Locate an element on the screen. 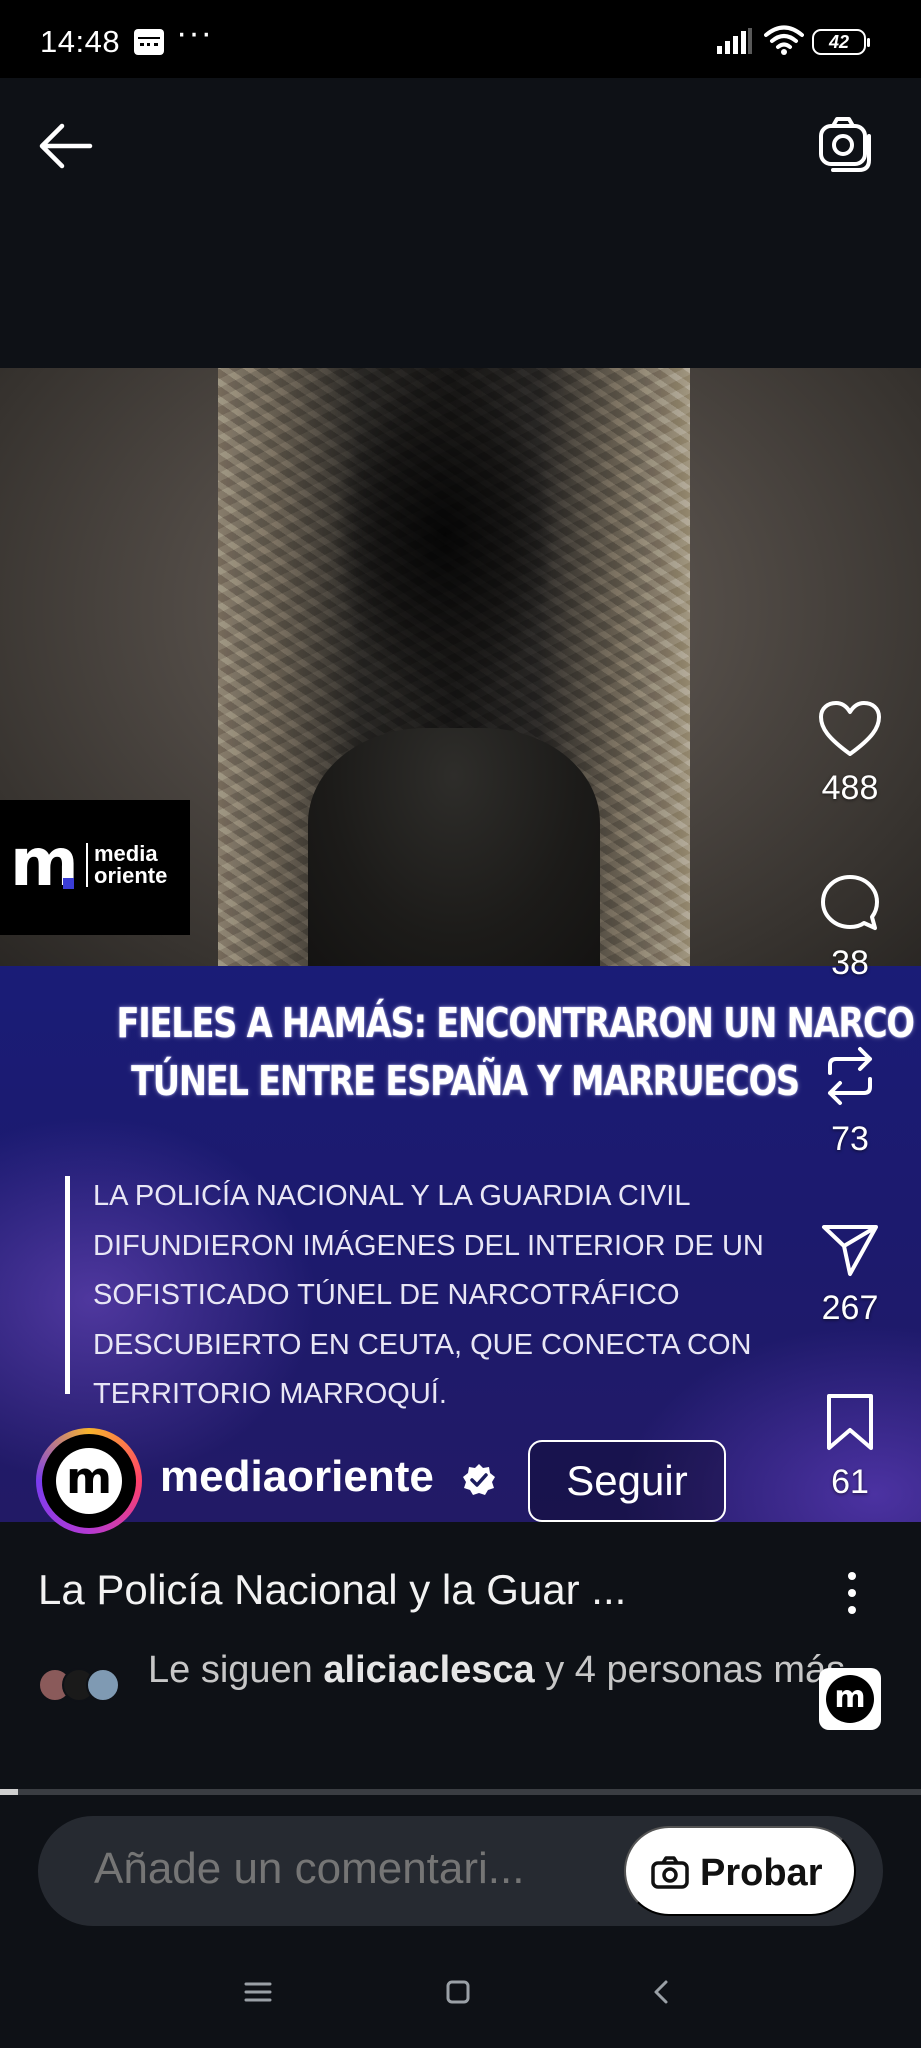  comment-action: 38 is located at coordinates (850, 928).